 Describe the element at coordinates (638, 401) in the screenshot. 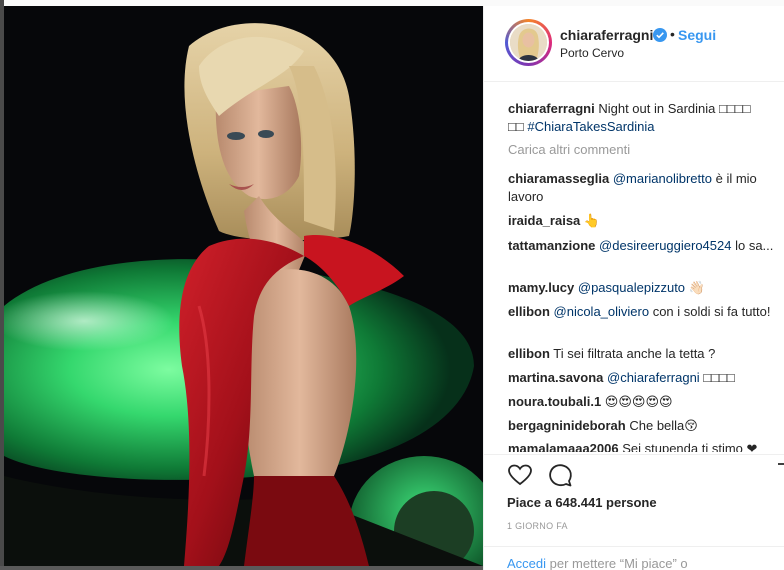

I see `comment-text: 😍😍😍😍😍` at that location.